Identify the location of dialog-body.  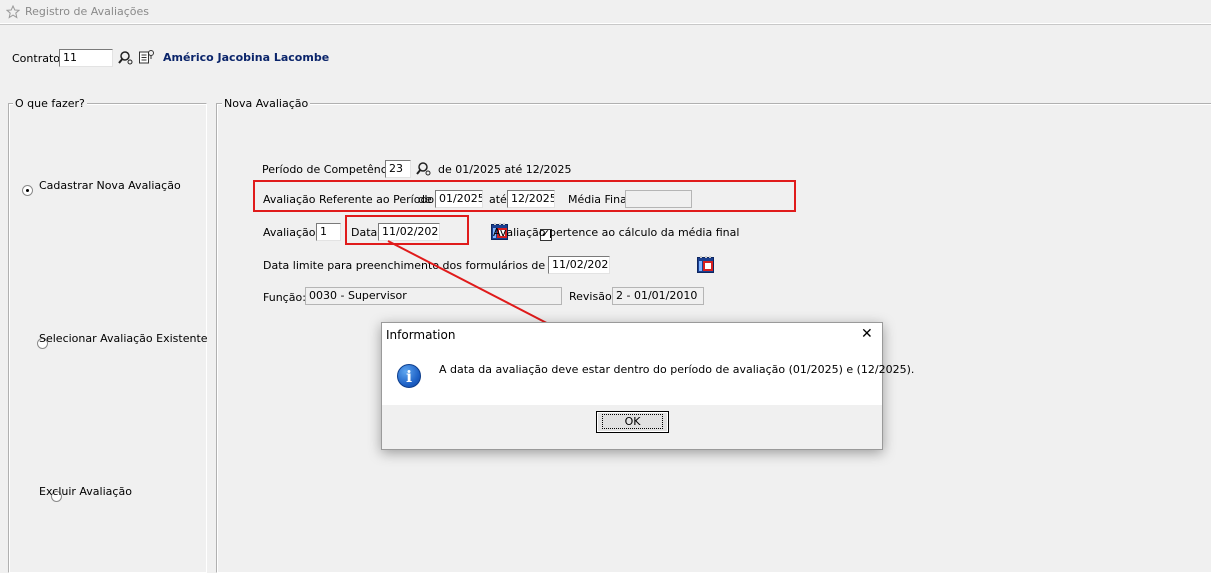
(632, 376).